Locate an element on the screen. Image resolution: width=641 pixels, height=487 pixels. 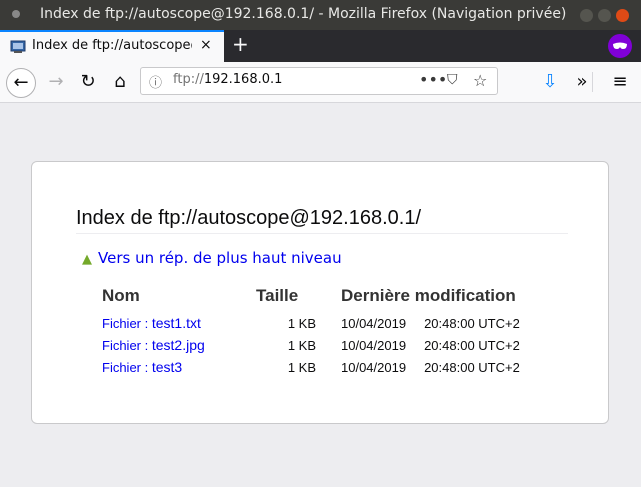
close-tab-icon: × is located at coordinates (206, 45).